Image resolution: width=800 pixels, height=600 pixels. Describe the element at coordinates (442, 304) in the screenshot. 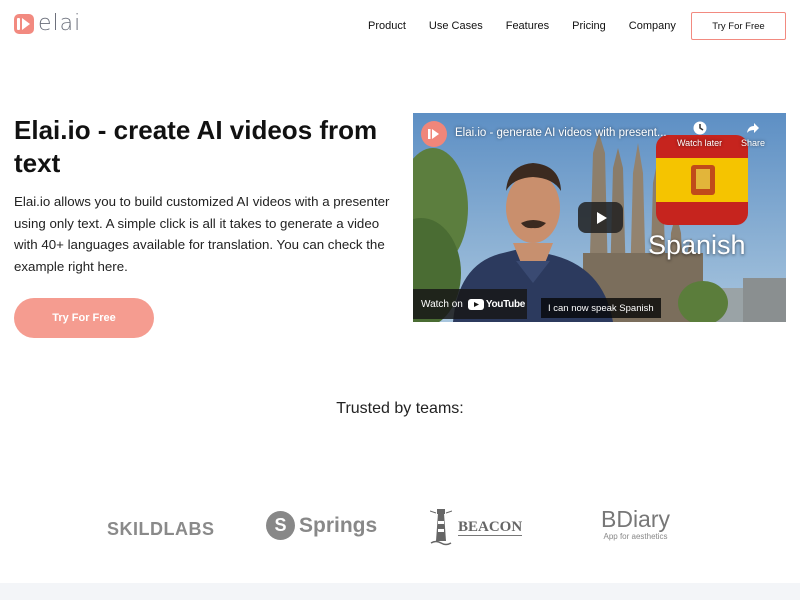

I see `watch-on-label: Watch on` at that location.